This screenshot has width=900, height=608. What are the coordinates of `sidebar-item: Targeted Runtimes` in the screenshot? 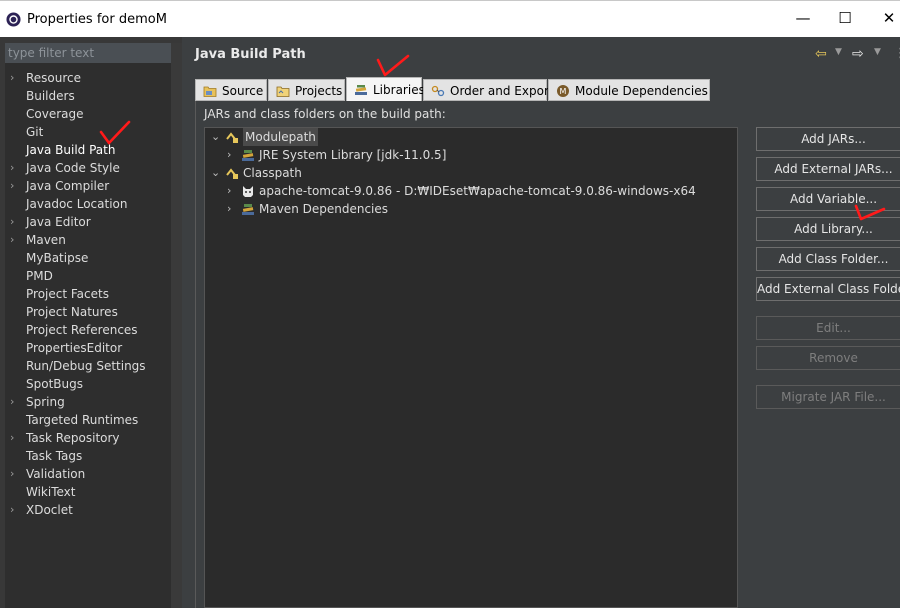 It's located at (88, 420).